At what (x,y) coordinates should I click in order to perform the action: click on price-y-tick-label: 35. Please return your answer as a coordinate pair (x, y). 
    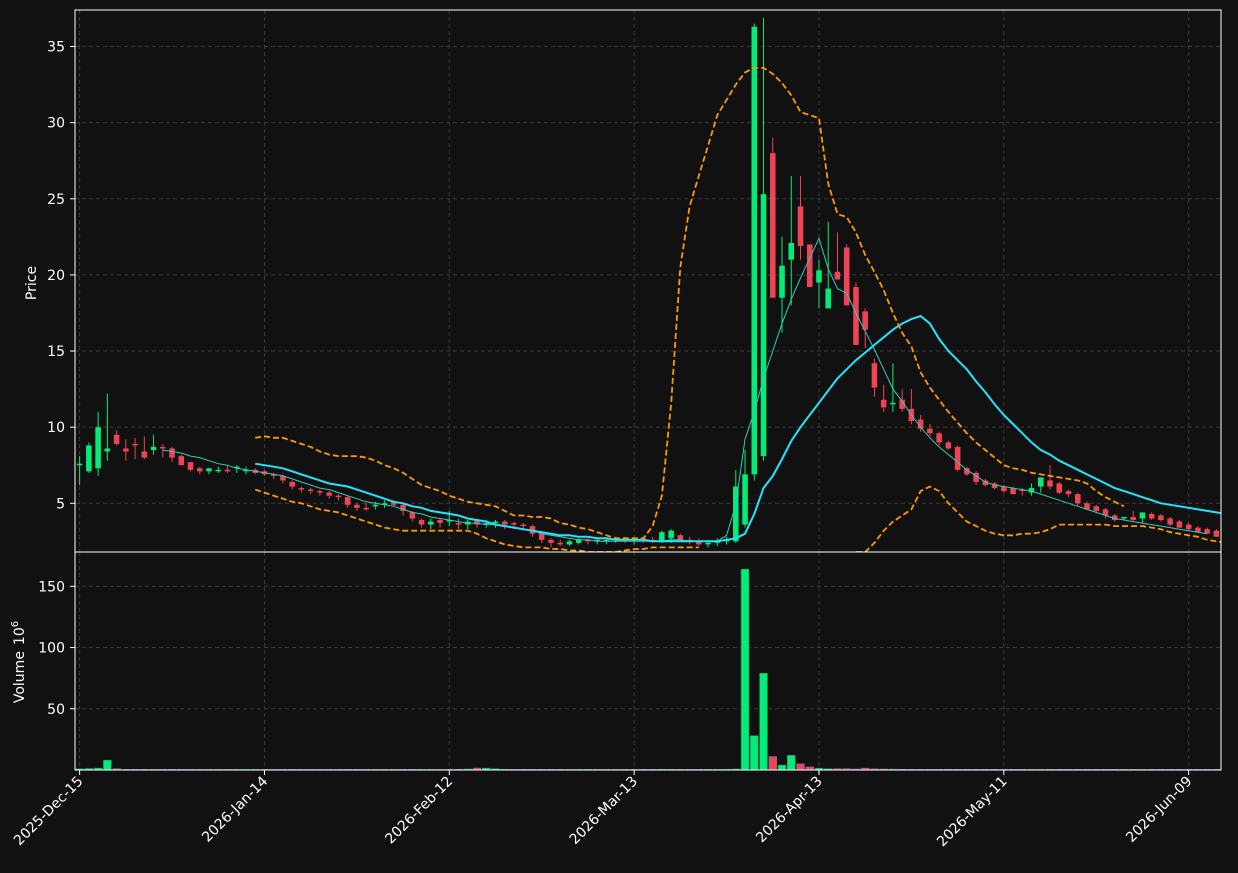
    Looking at the image, I should click on (56, 48).